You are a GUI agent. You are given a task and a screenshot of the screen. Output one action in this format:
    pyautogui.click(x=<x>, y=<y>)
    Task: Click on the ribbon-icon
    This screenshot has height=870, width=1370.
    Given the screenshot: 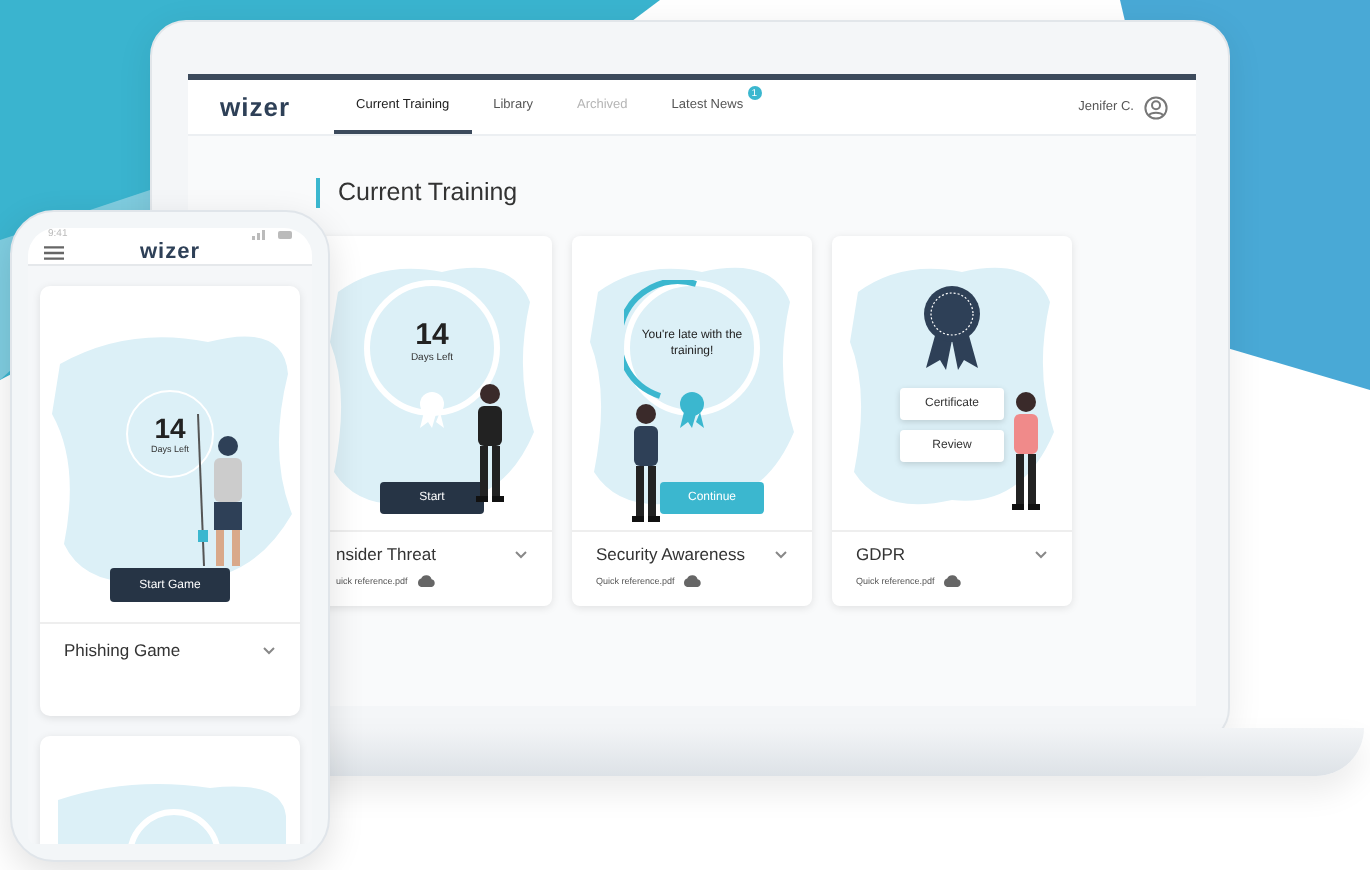 What is the action you would take?
    pyautogui.click(x=692, y=410)
    